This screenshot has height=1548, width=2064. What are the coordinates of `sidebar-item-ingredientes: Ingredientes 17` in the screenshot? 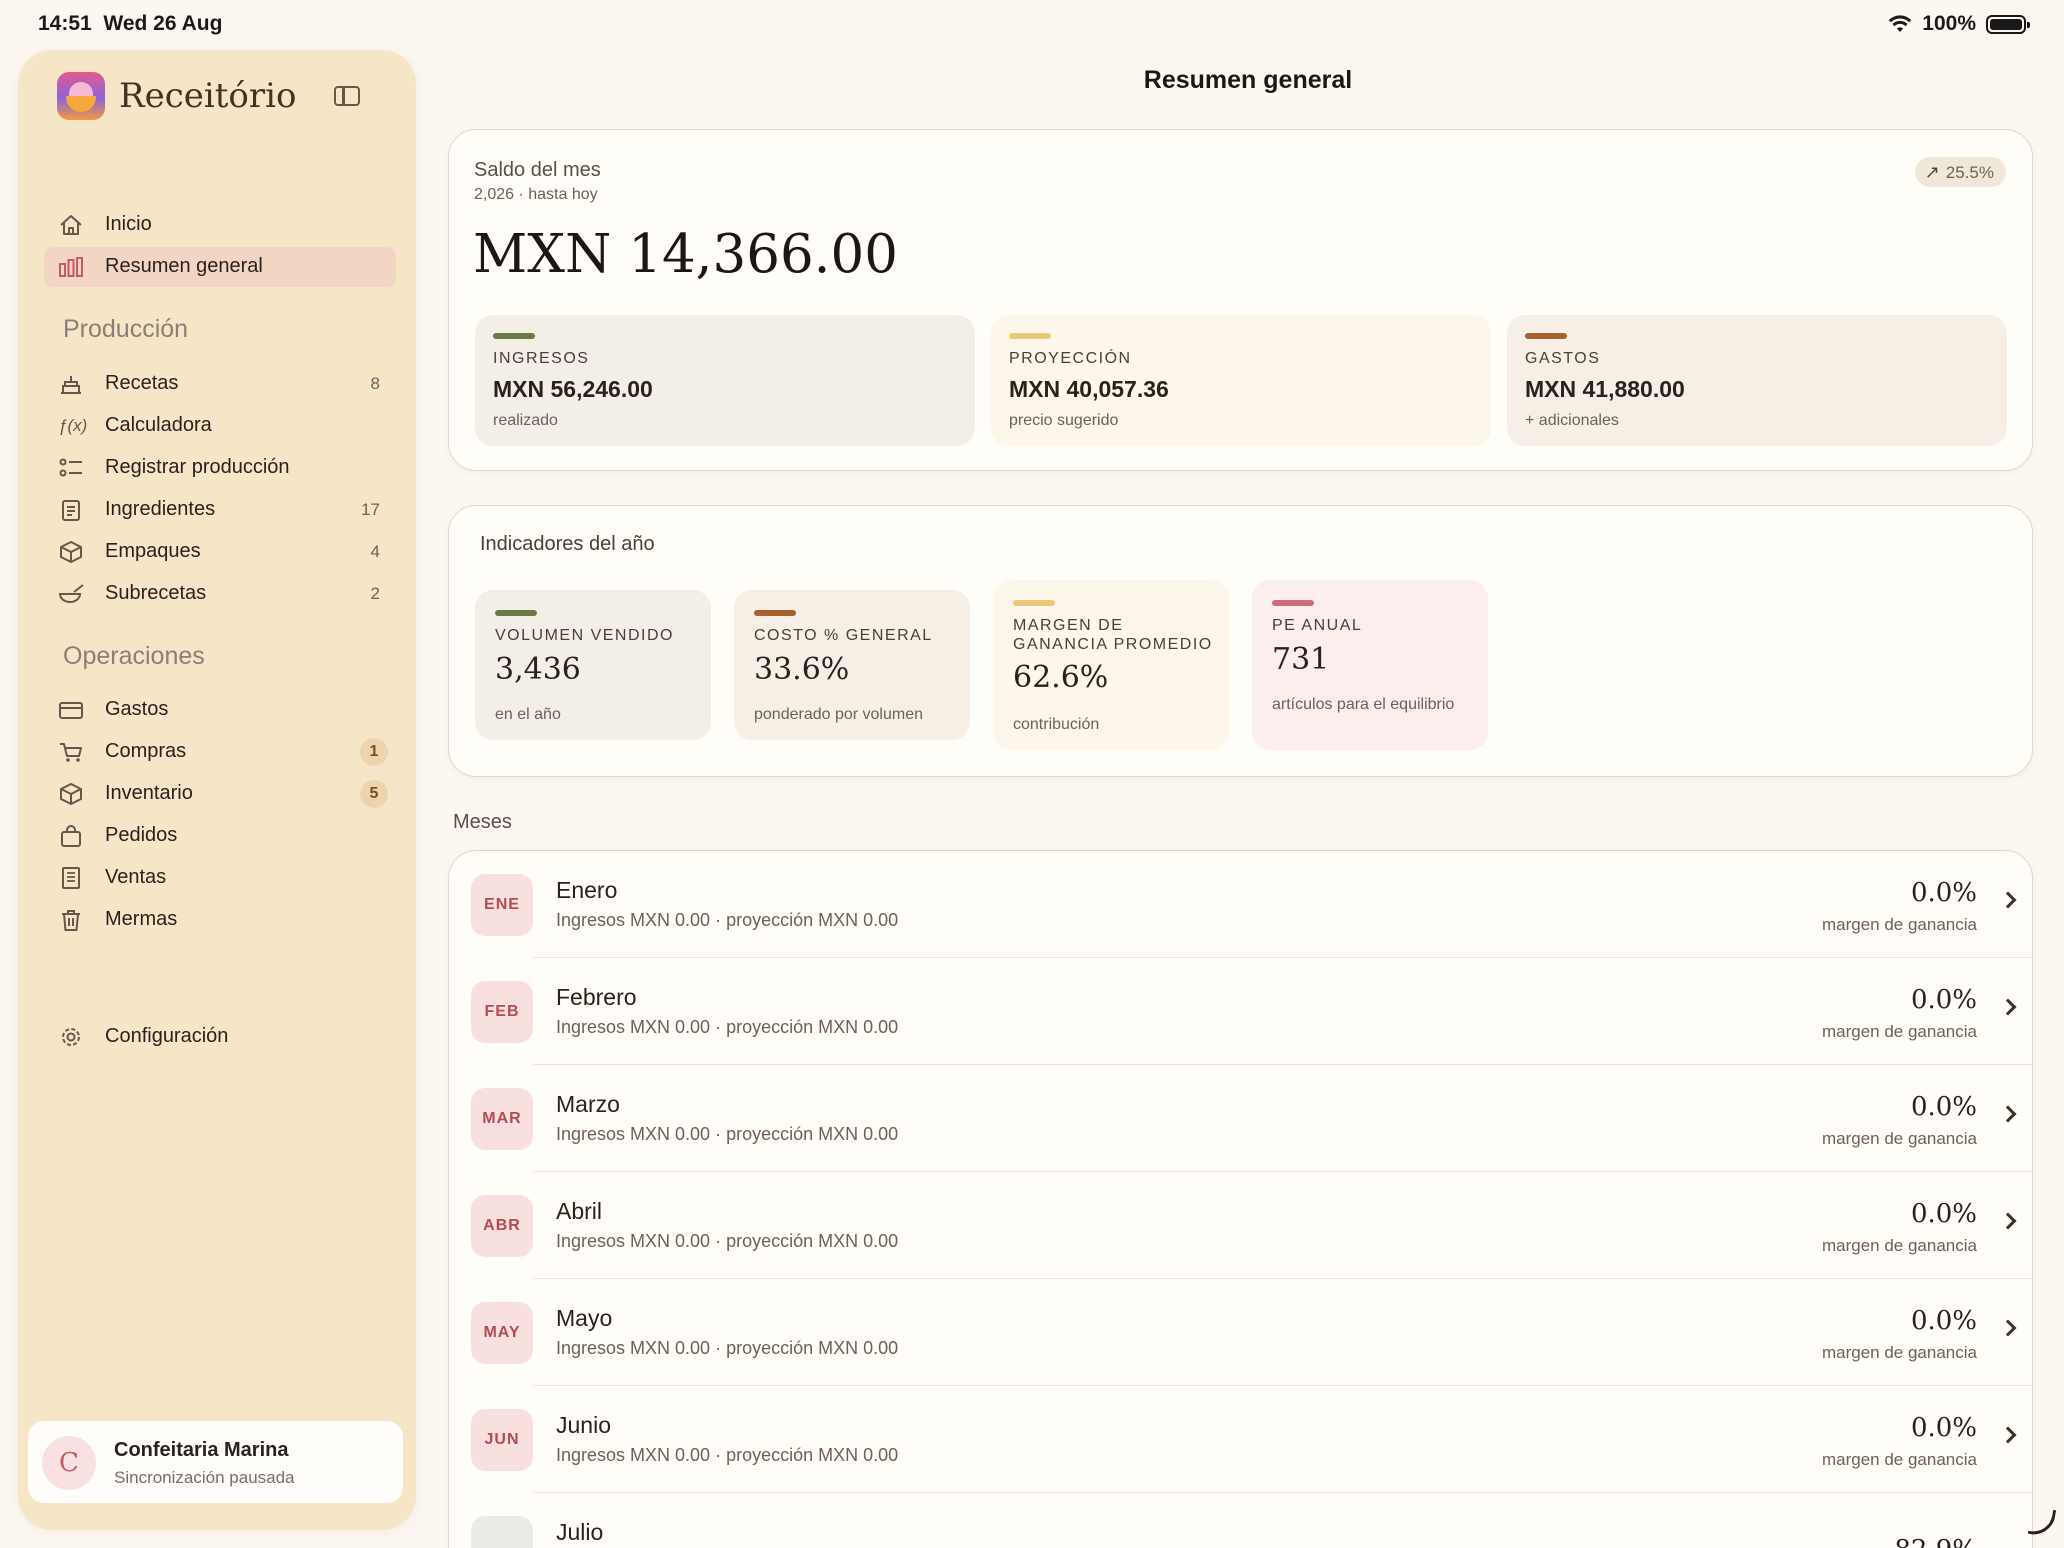 It's located at (220, 510).